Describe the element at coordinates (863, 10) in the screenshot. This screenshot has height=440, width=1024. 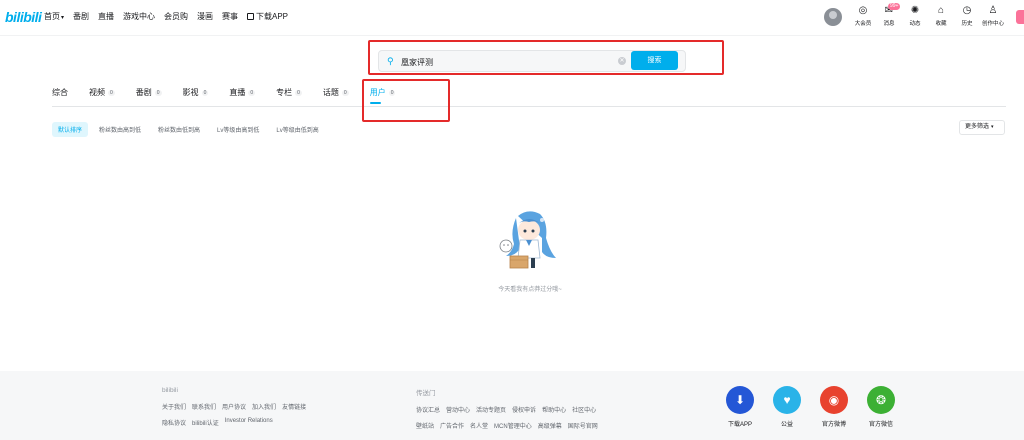
I see `vip-icon: ◎` at that location.